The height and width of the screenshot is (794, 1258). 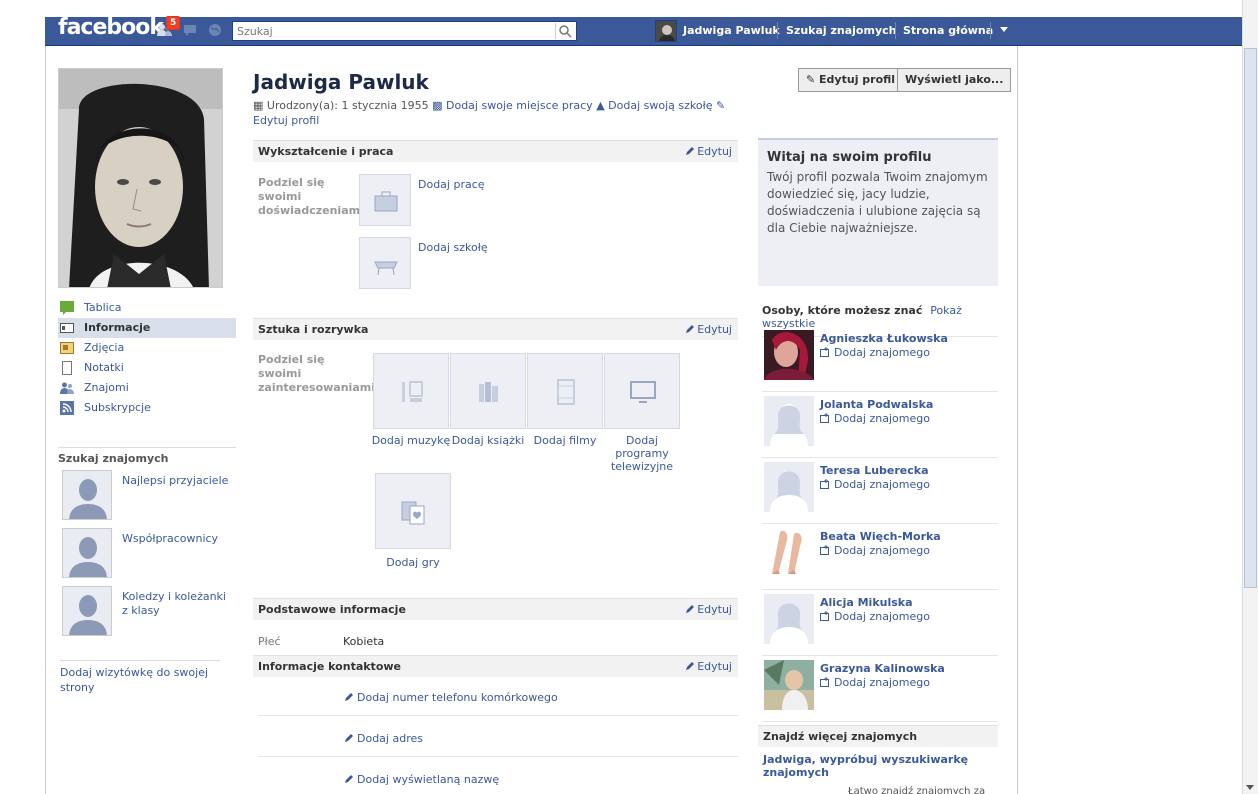 I want to click on blue-header-bar, so click(x=651, y=31).